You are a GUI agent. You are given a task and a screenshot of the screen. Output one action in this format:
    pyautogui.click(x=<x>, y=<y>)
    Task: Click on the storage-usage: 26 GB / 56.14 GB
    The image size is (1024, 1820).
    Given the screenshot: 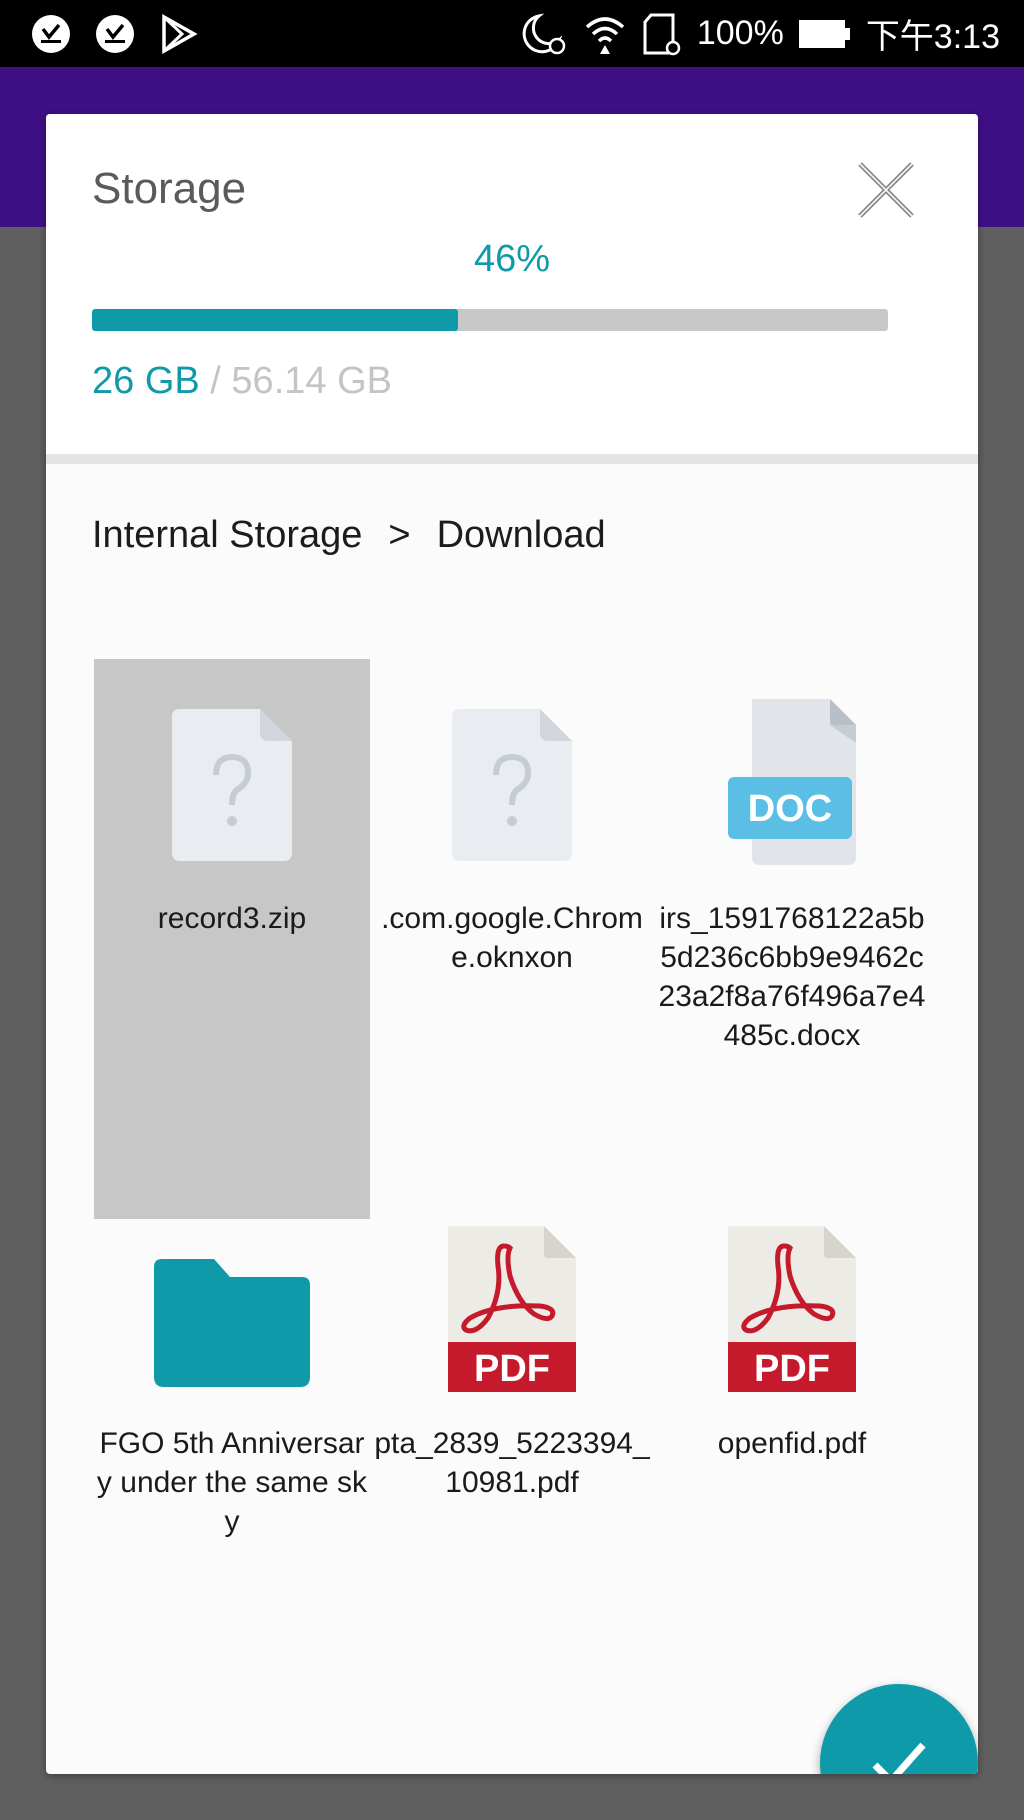 What is the action you would take?
    pyautogui.click(x=242, y=381)
    